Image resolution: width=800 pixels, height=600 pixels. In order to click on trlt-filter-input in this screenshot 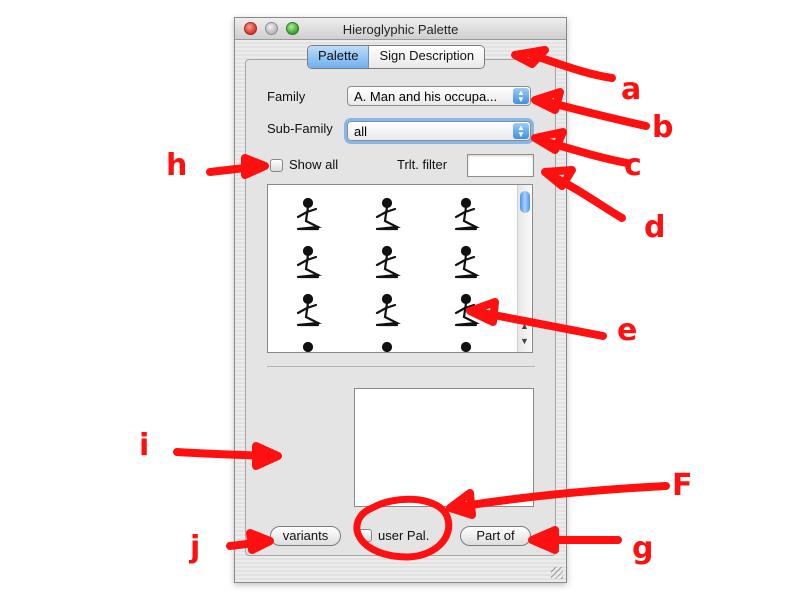, I will do `click(500, 165)`.